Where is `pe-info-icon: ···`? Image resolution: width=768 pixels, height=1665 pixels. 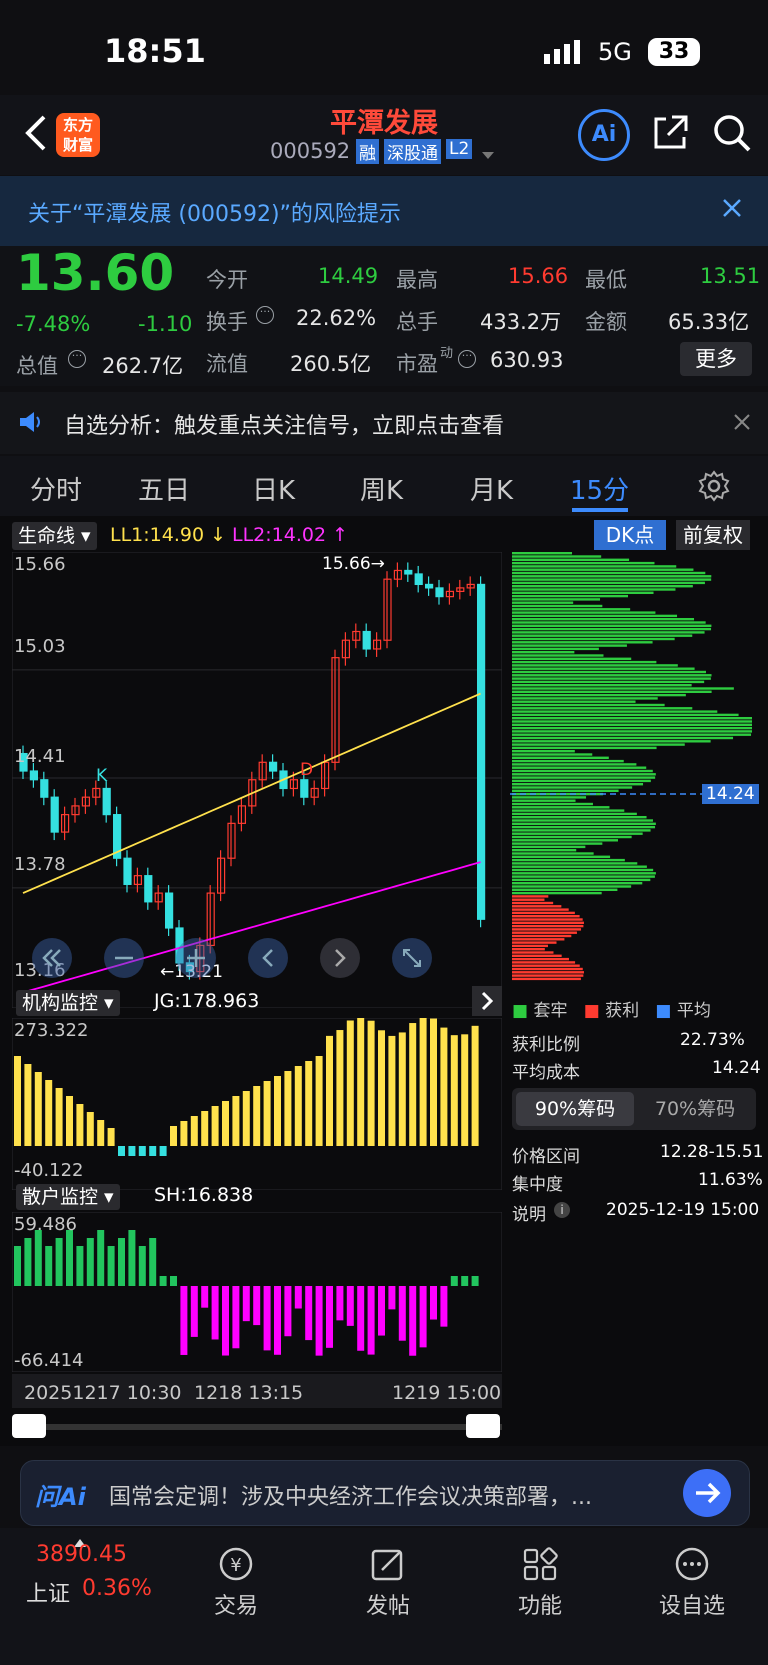 pe-info-icon: ··· is located at coordinates (467, 359).